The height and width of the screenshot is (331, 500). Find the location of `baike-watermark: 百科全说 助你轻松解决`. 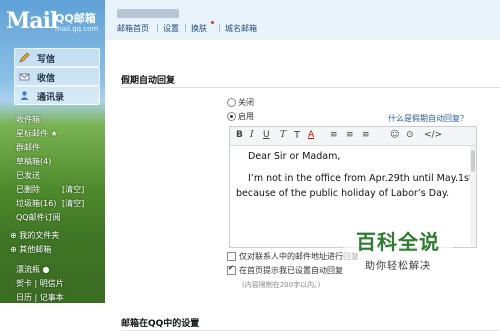

baike-watermark: 百科全说 助你轻松解决 is located at coordinates (398, 250).